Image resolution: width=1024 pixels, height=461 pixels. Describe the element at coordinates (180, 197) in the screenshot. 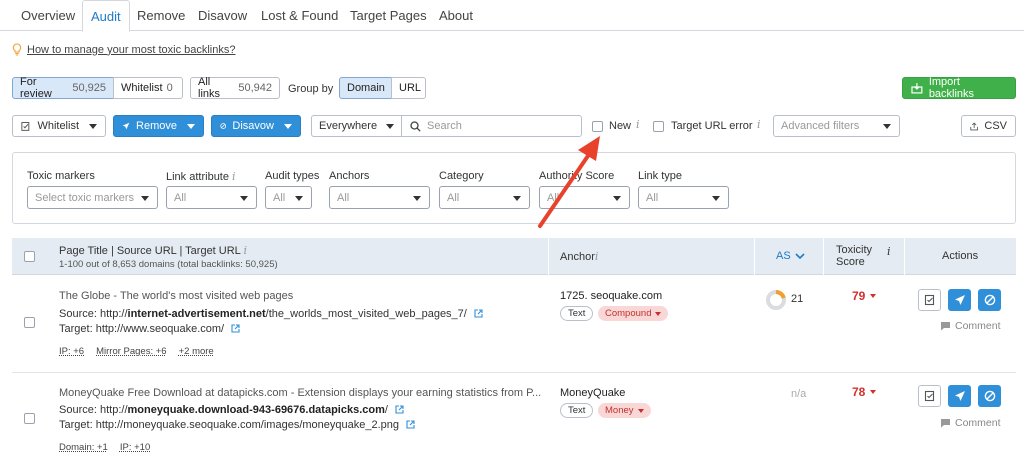

I see `link-attribute-value: All` at that location.